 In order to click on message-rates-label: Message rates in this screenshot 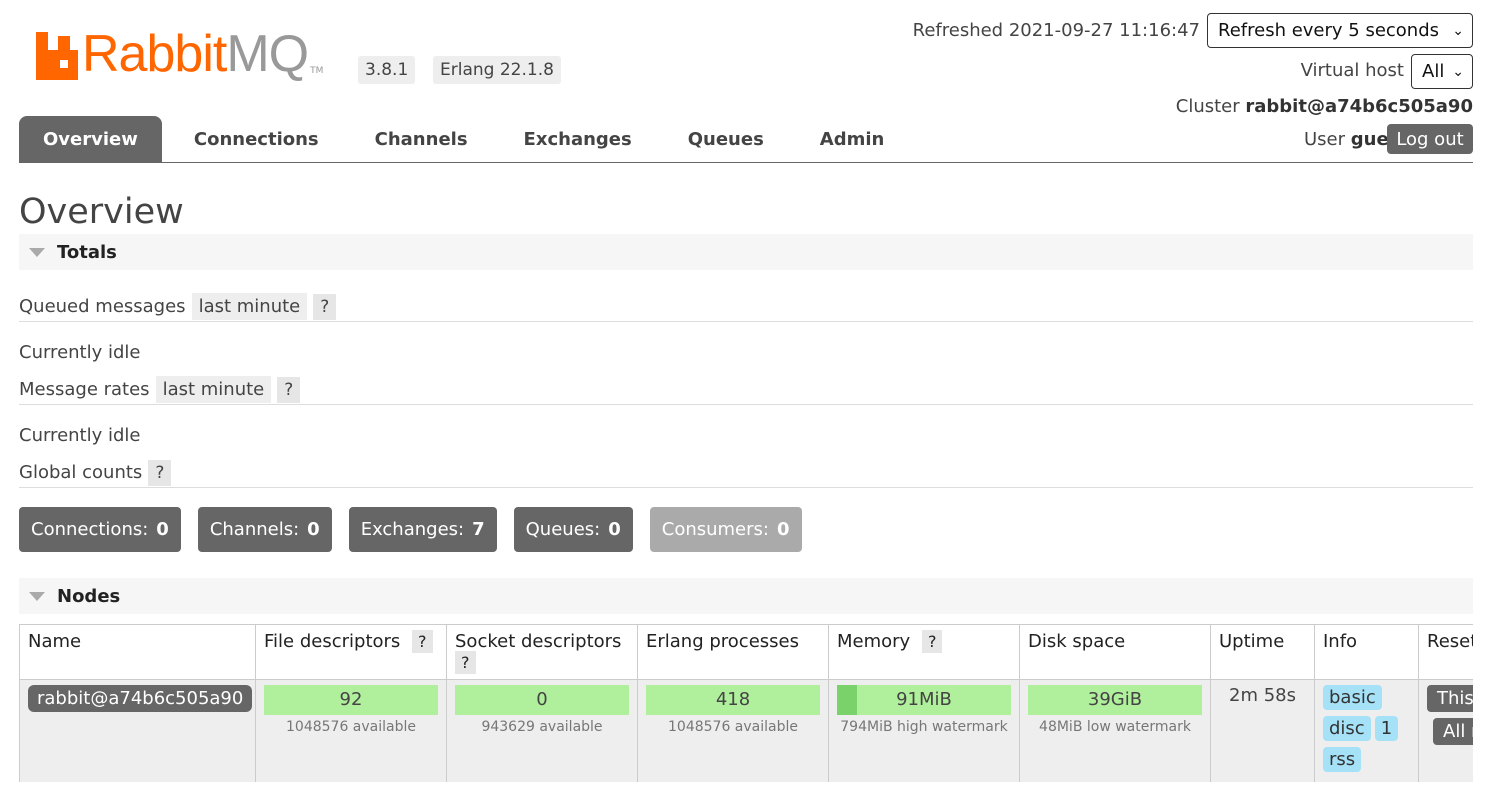, I will do `click(84, 389)`.